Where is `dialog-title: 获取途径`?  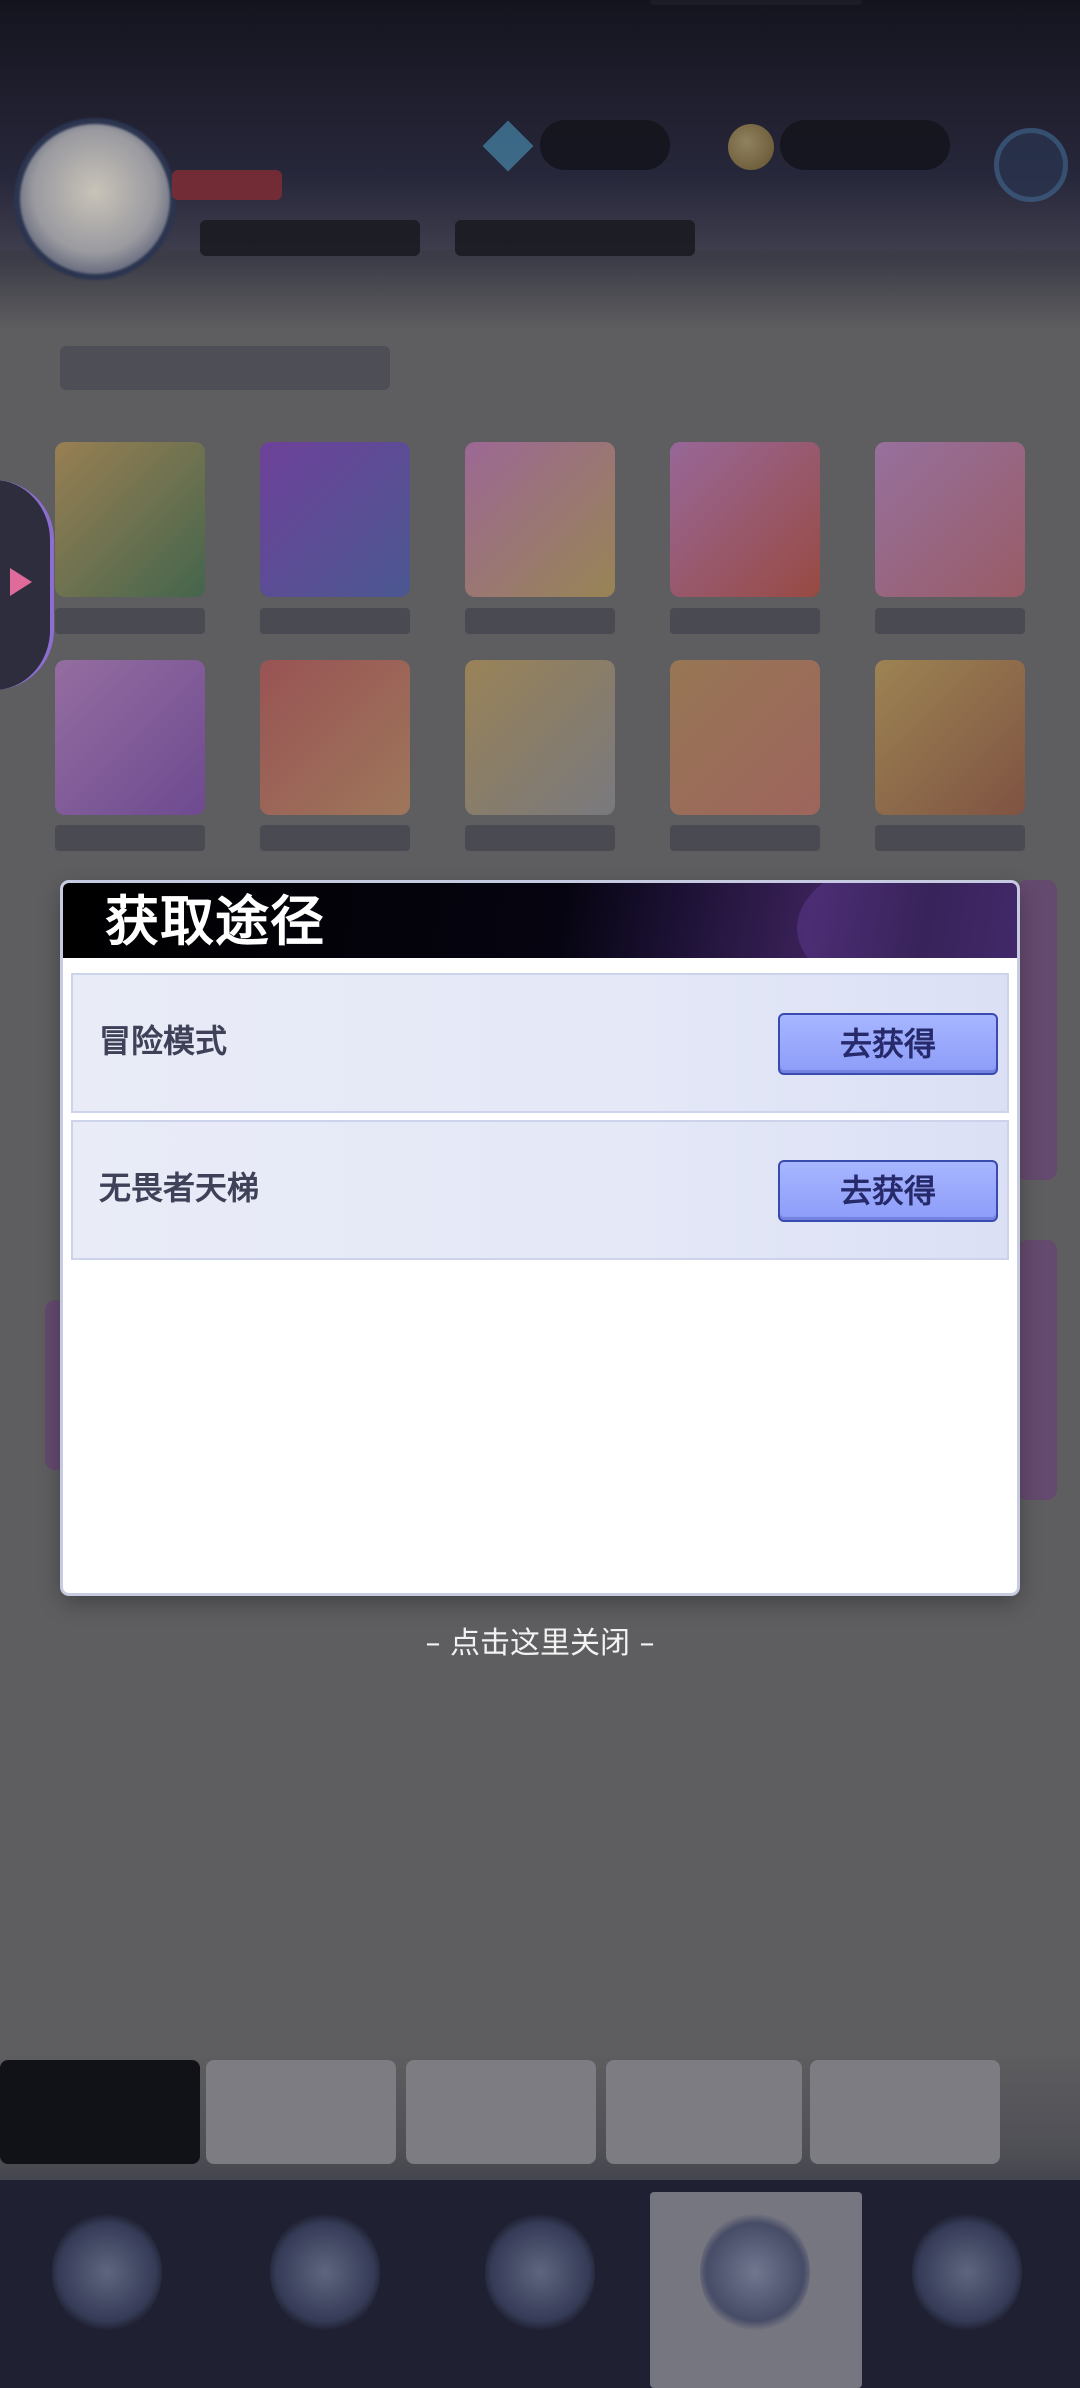 dialog-title: 获取途径 is located at coordinates (215, 921).